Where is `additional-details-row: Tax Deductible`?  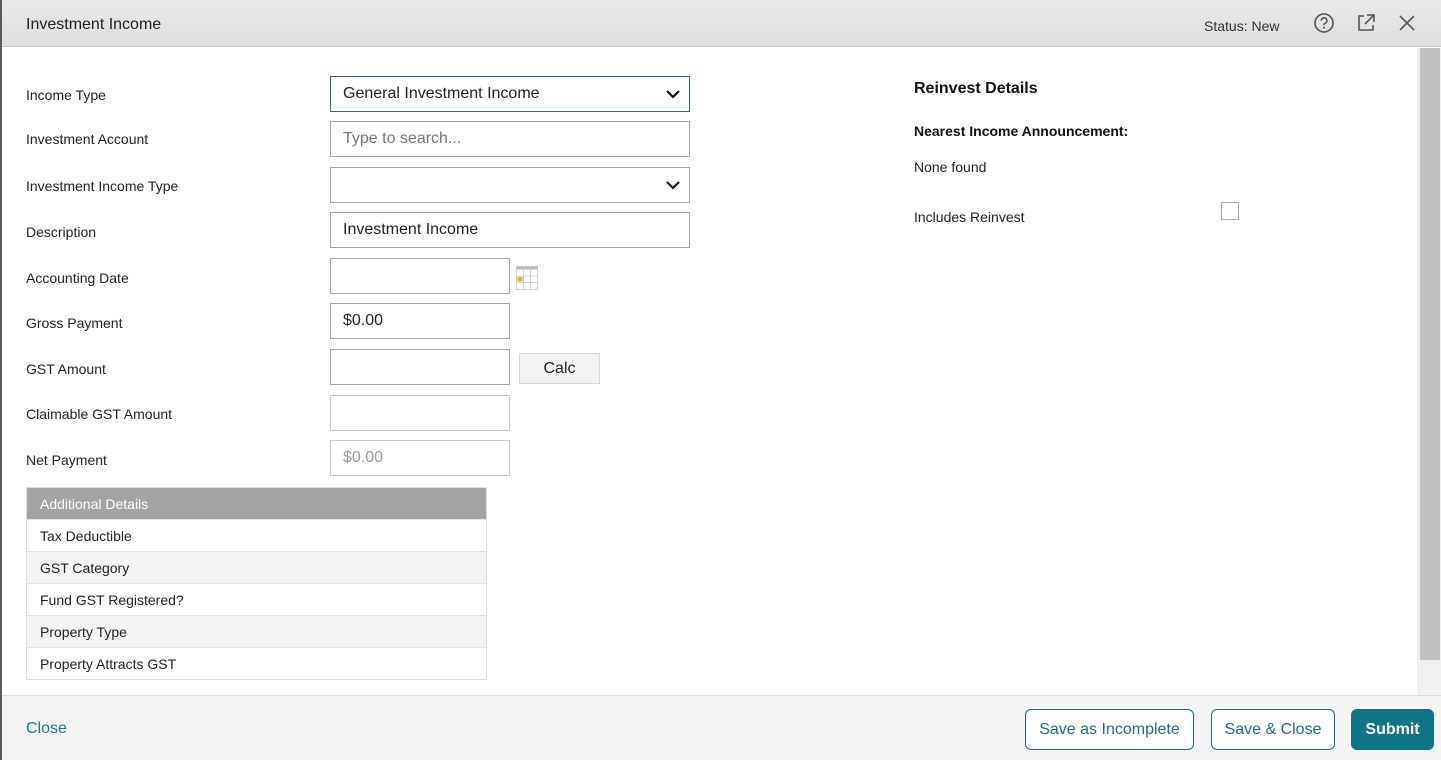
additional-details-row: Tax Deductible is located at coordinates (256, 535).